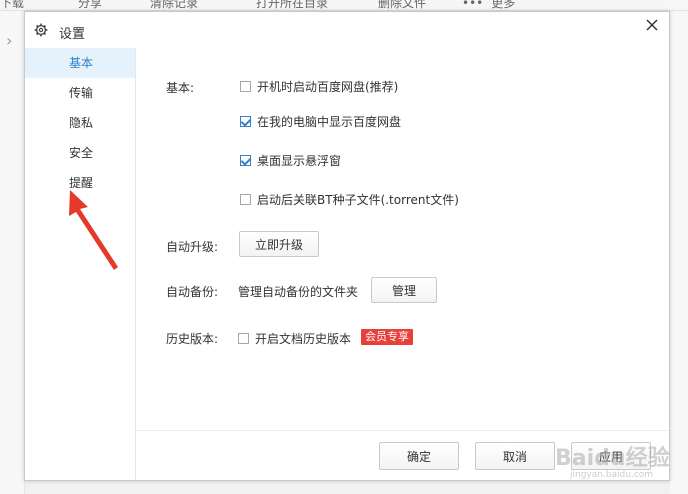 The height and width of the screenshot is (494, 688). I want to click on delete-icon, so click(366, 4).